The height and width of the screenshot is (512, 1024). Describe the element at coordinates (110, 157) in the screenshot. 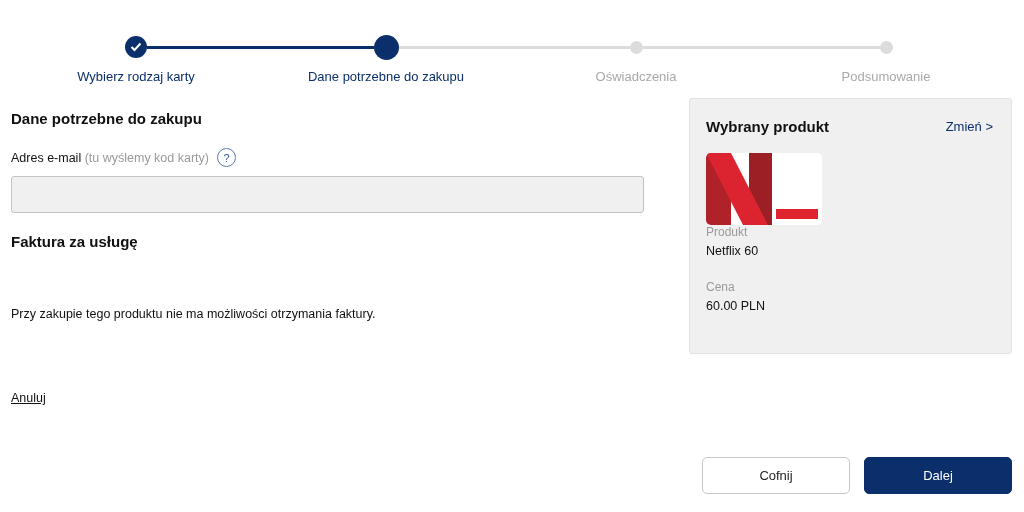

I see `field-label: Adres e-mail (tu wyślemy kod karty)` at that location.